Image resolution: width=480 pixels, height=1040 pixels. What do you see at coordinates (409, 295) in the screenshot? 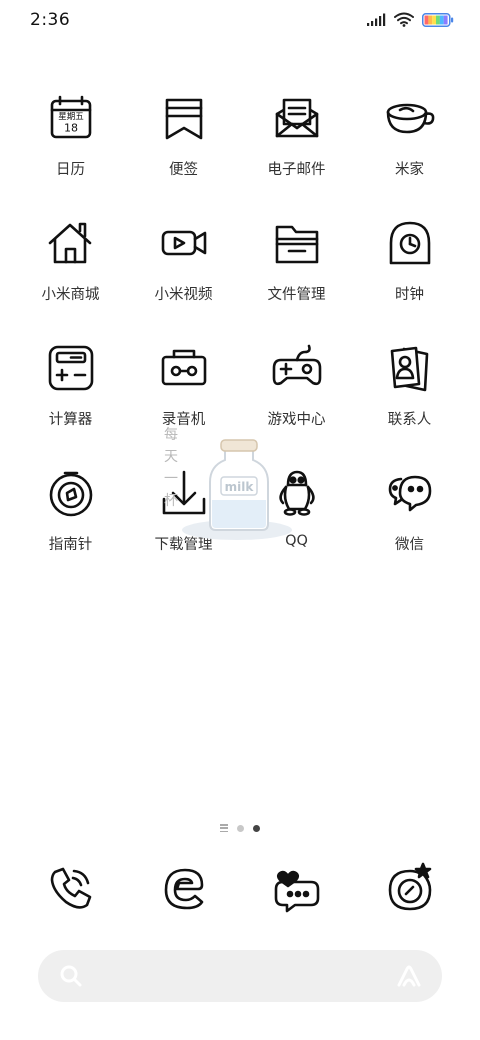
I see `app-label: 时钟` at bounding box center [409, 295].